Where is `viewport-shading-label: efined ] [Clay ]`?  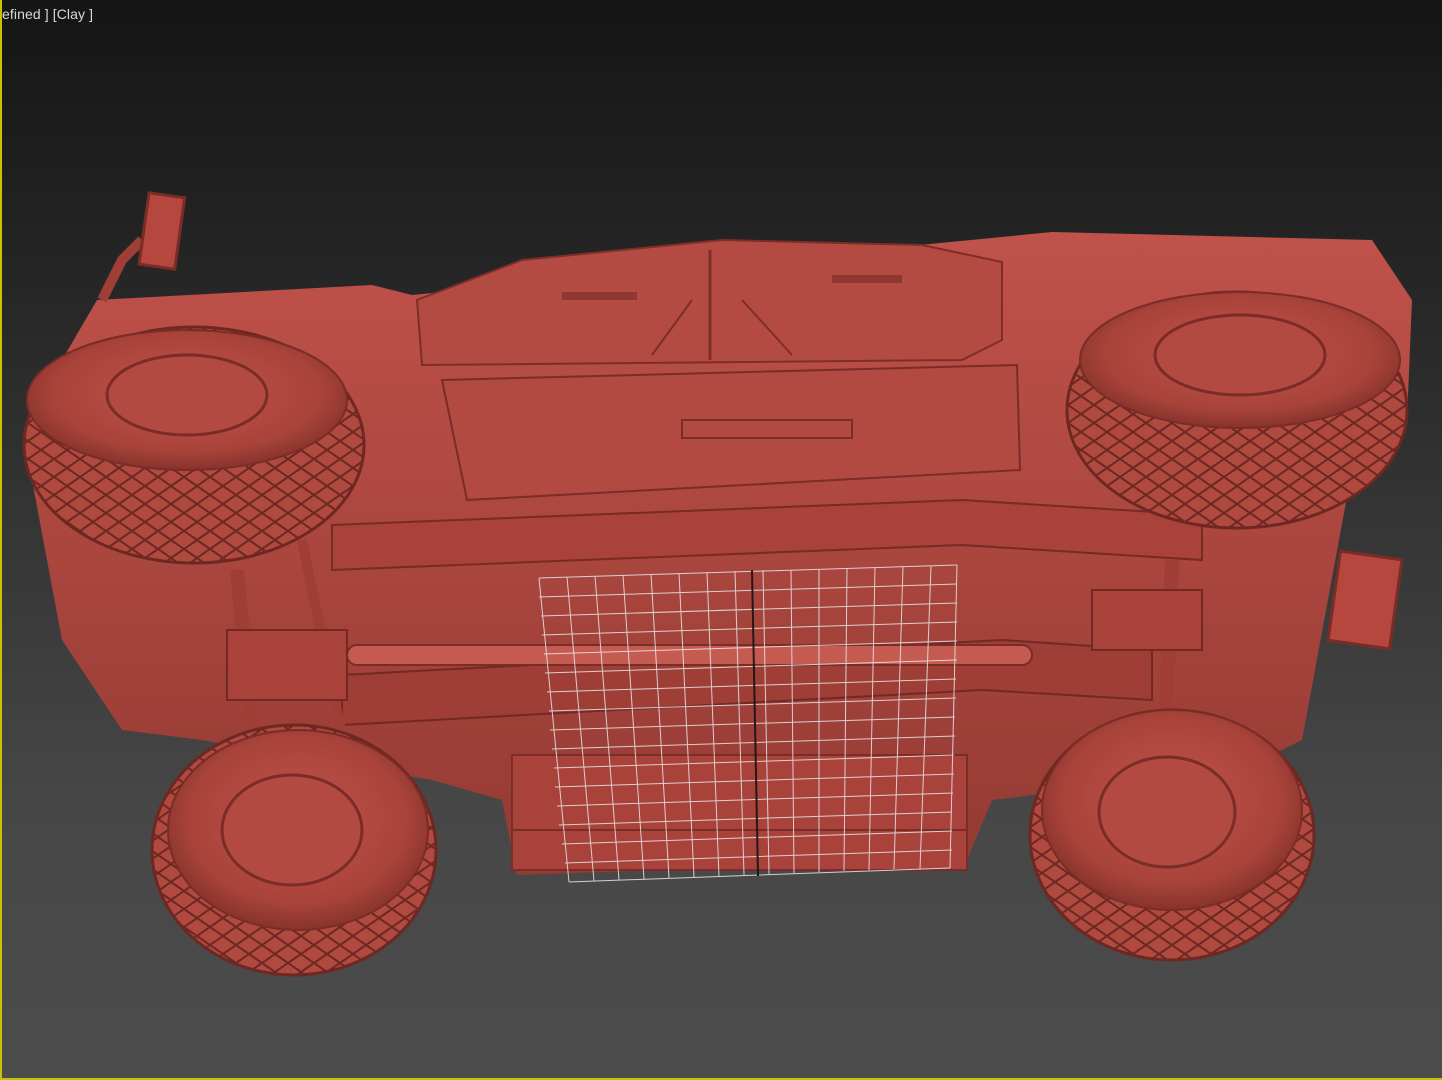
viewport-shading-label: efined ] [Clay ] is located at coordinates (47, 14).